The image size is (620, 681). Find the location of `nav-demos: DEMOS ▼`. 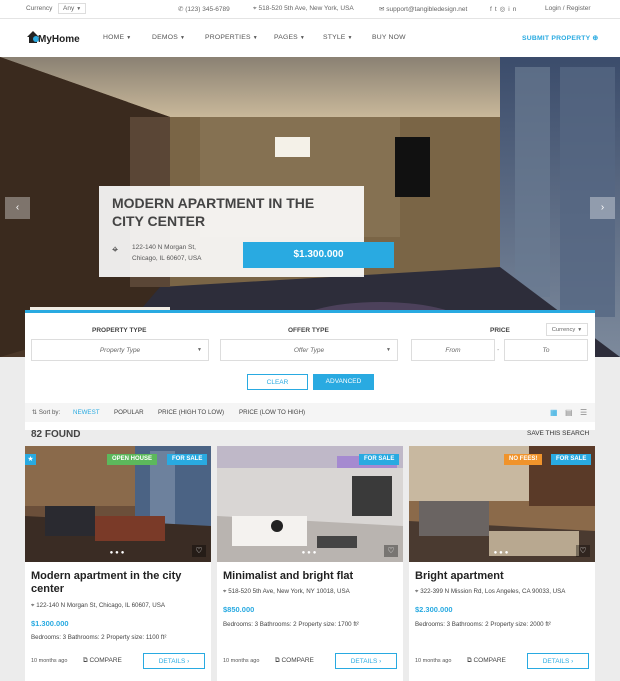

nav-demos: DEMOS ▼ is located at coordinates (168, 37).